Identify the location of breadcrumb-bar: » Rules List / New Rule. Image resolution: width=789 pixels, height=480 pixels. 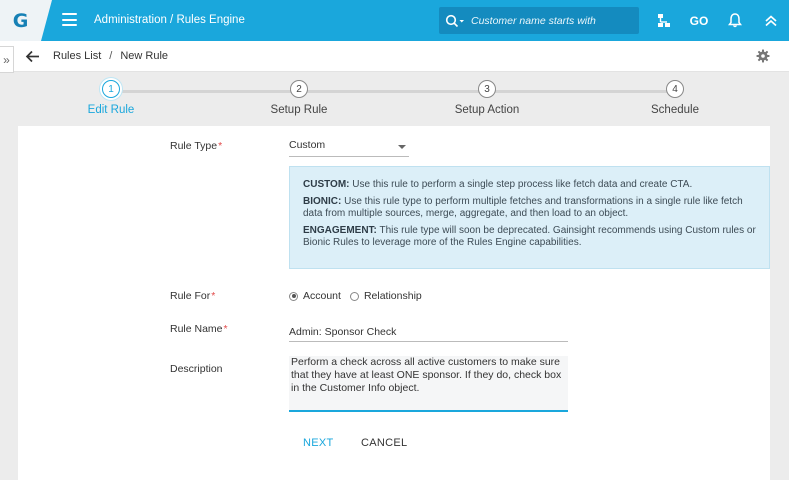
(394, 57).